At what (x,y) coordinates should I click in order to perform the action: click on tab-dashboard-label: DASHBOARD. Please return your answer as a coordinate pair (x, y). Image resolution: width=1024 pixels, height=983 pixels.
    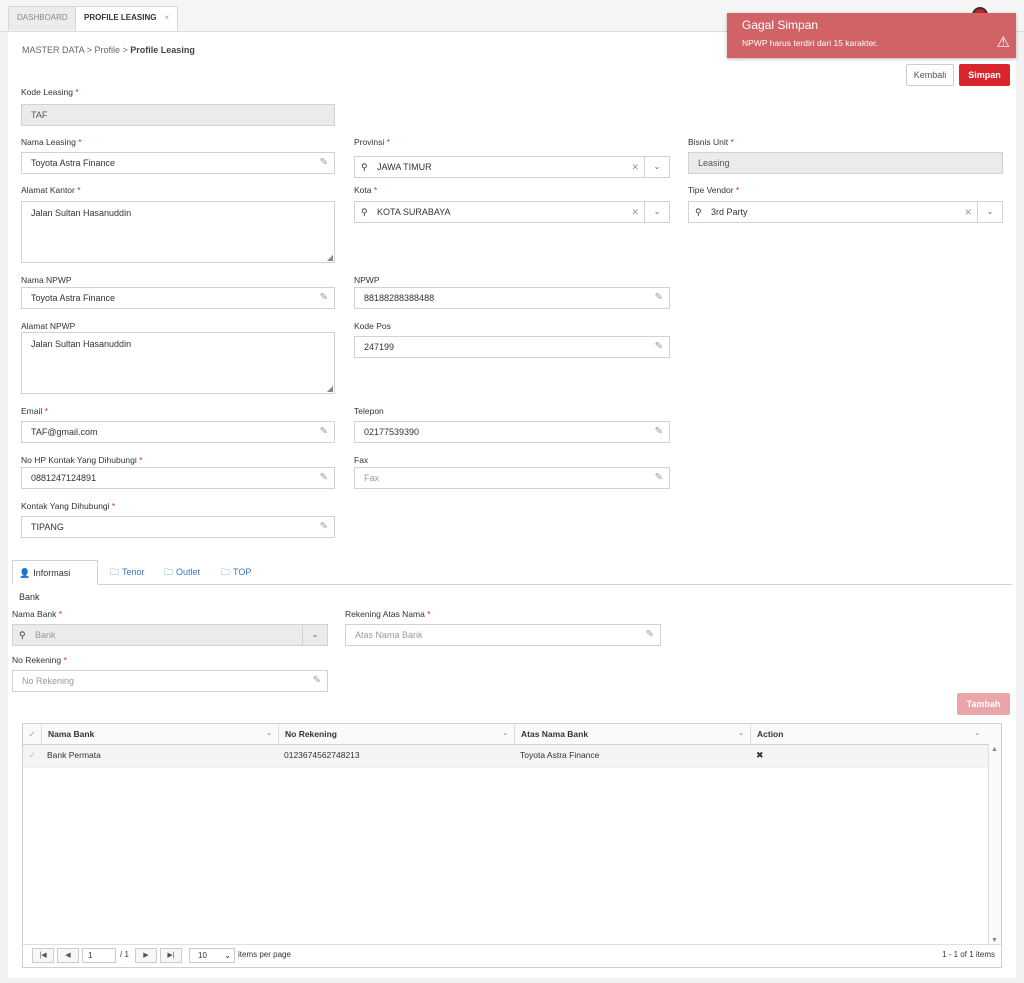
    Looking at the image, I should click on (42, 17).